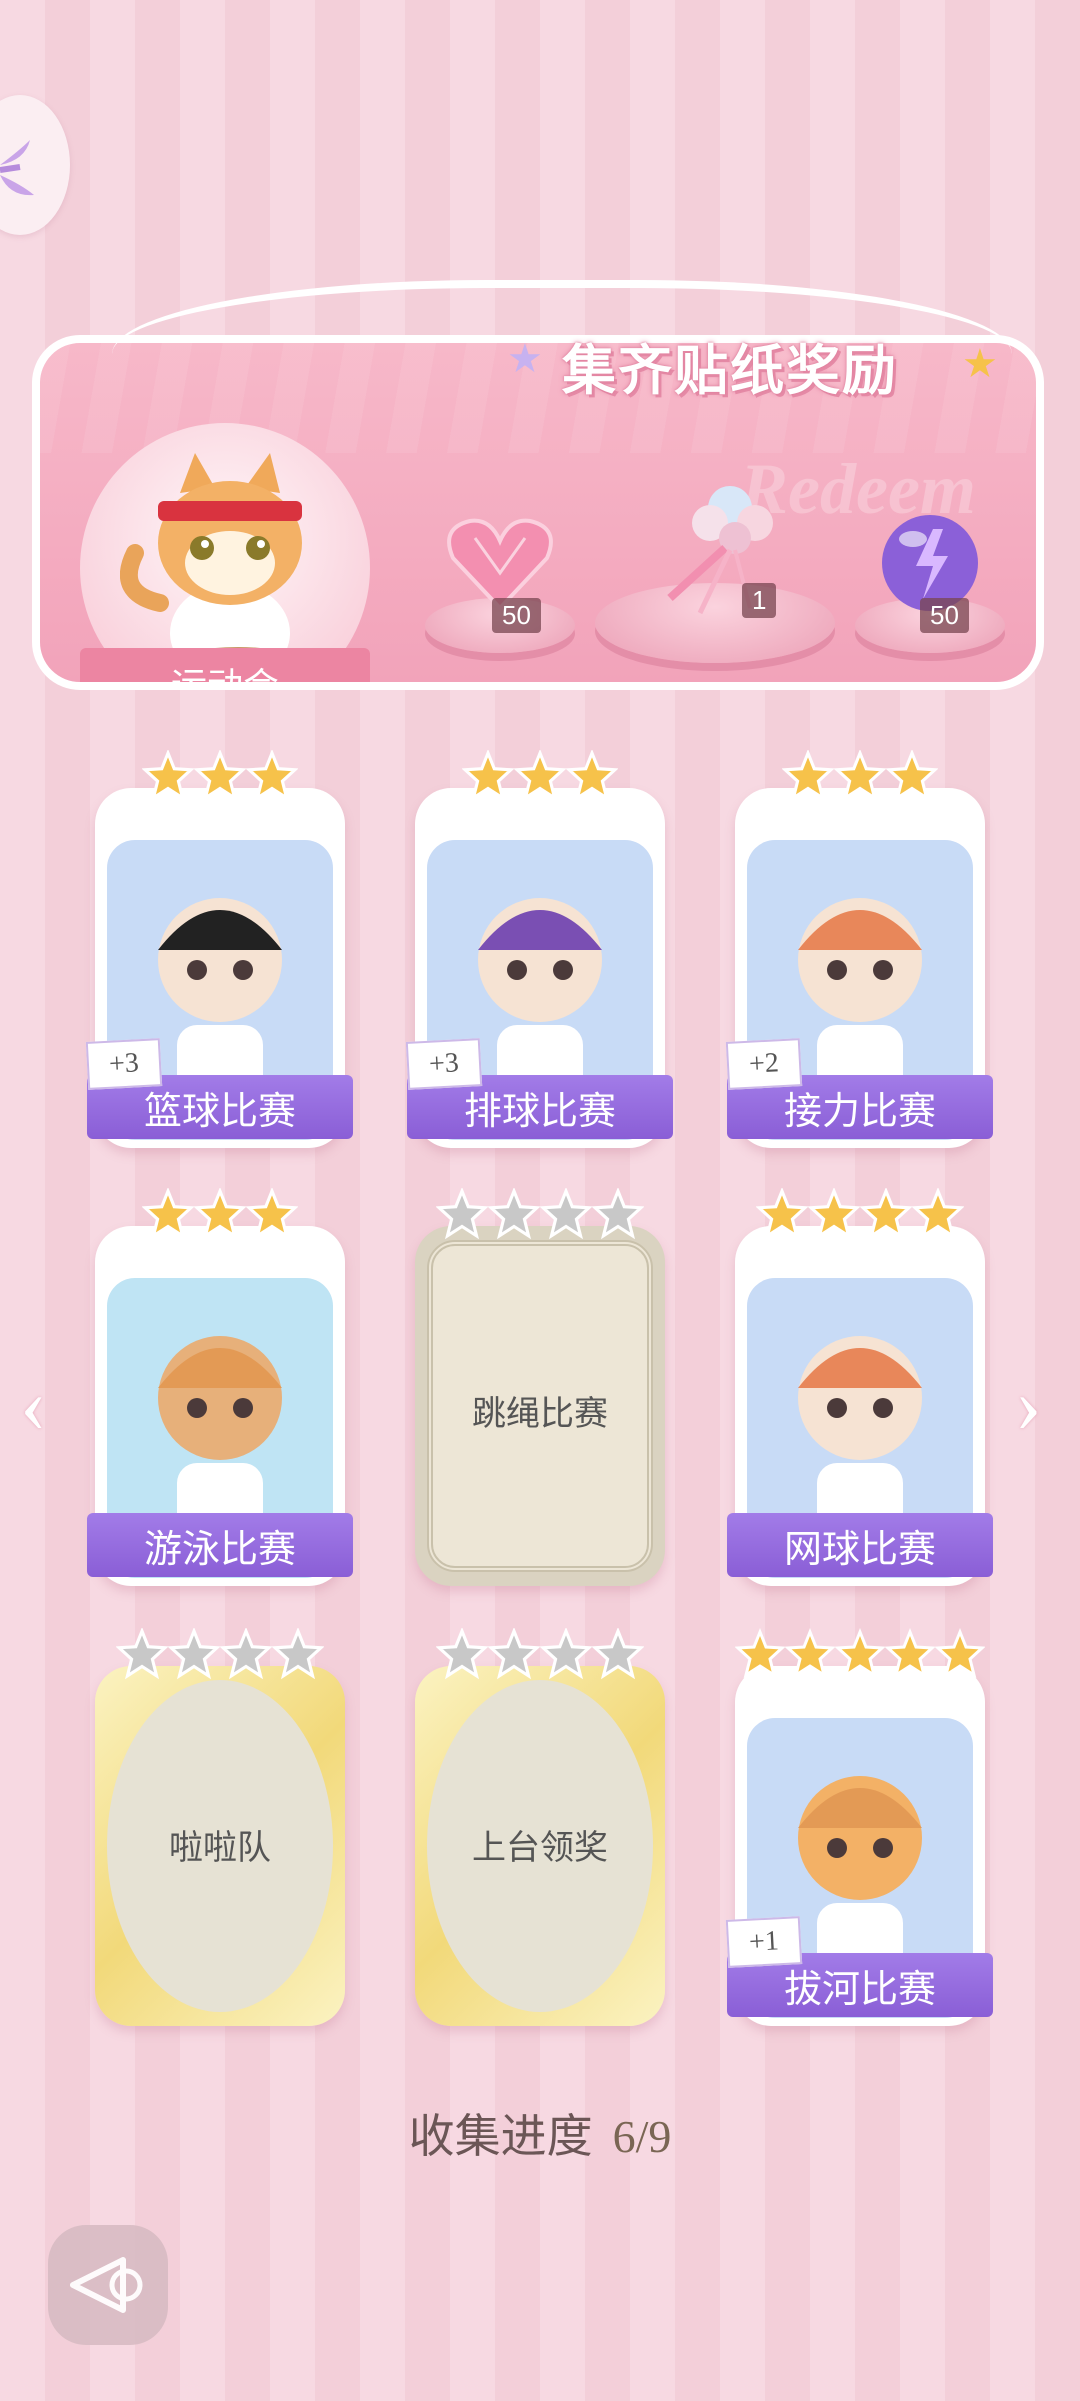 This screenshot has width=1080, height=2401. I want to click on progress-value: 6/9, so click(642, 2136).